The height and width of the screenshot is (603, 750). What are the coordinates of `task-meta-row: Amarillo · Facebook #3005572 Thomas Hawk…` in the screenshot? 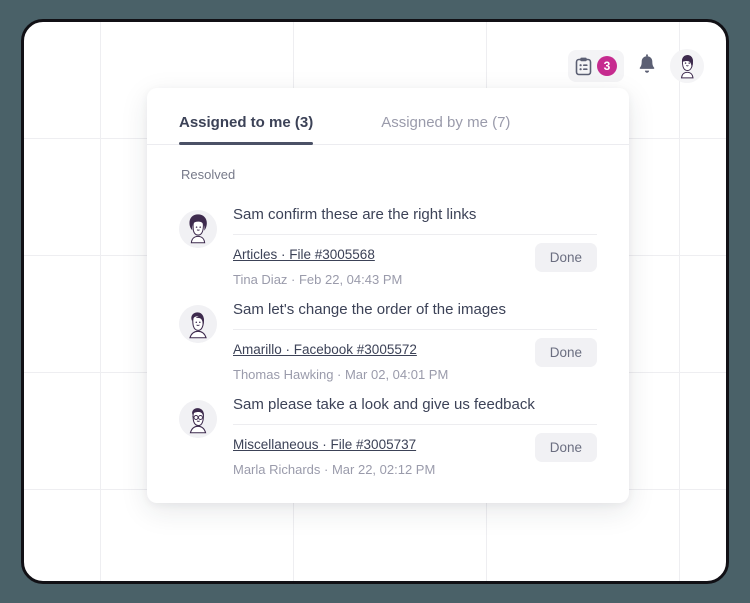 It's located at (415, 356).